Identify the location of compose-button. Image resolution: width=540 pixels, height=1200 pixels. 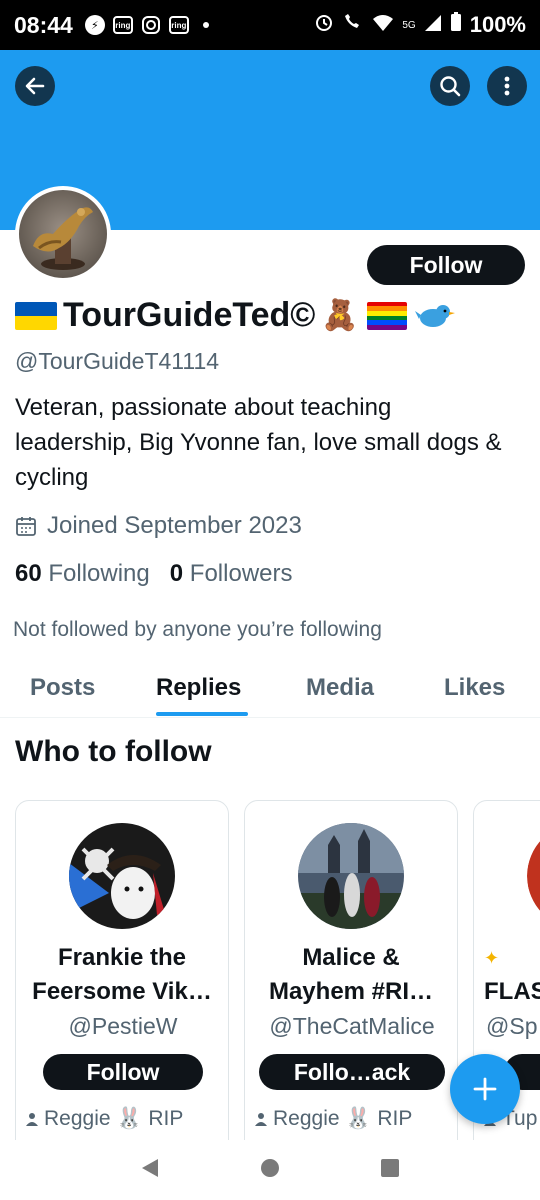
(485, 1089).